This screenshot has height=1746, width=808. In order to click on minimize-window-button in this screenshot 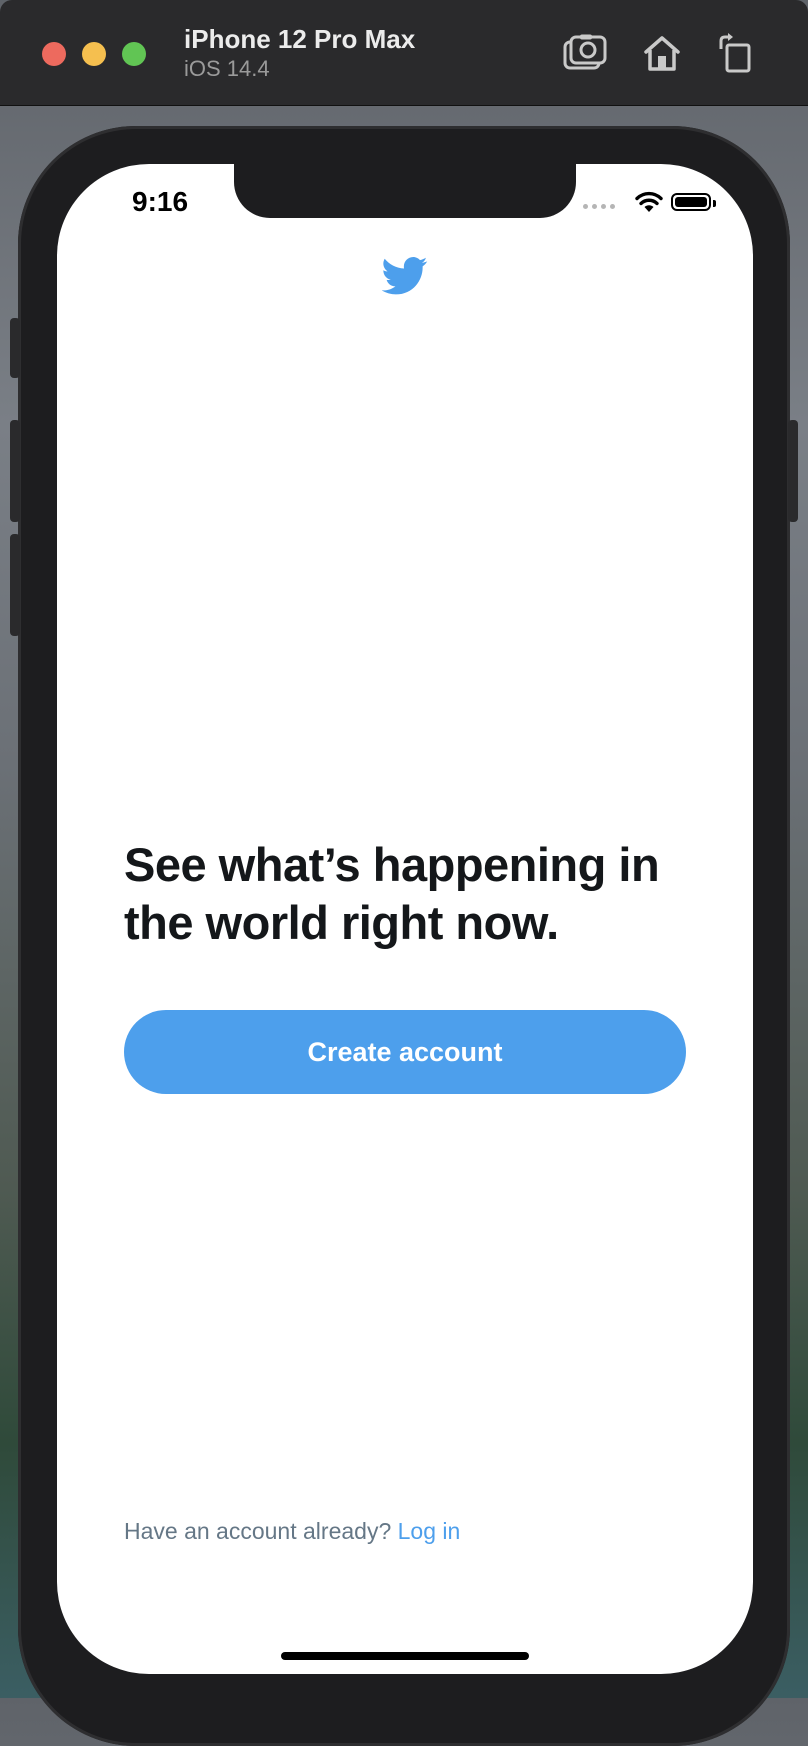, I will do `click(94, 54)`.